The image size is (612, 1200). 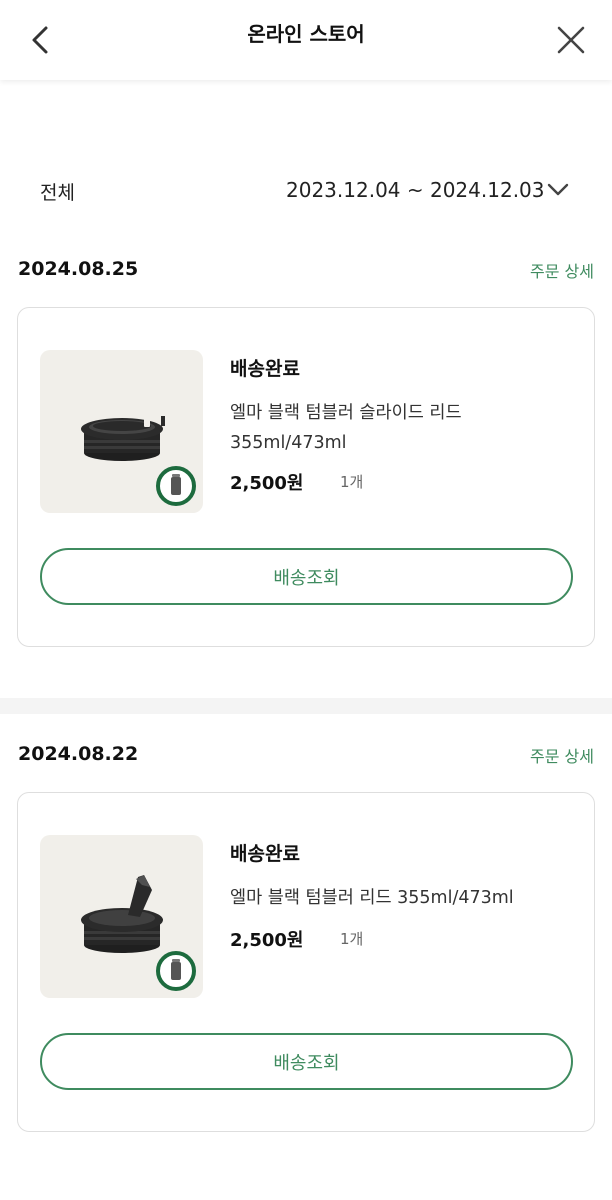 I want to click on page-title: 온라인 스토어, so click(x=306, y=34).